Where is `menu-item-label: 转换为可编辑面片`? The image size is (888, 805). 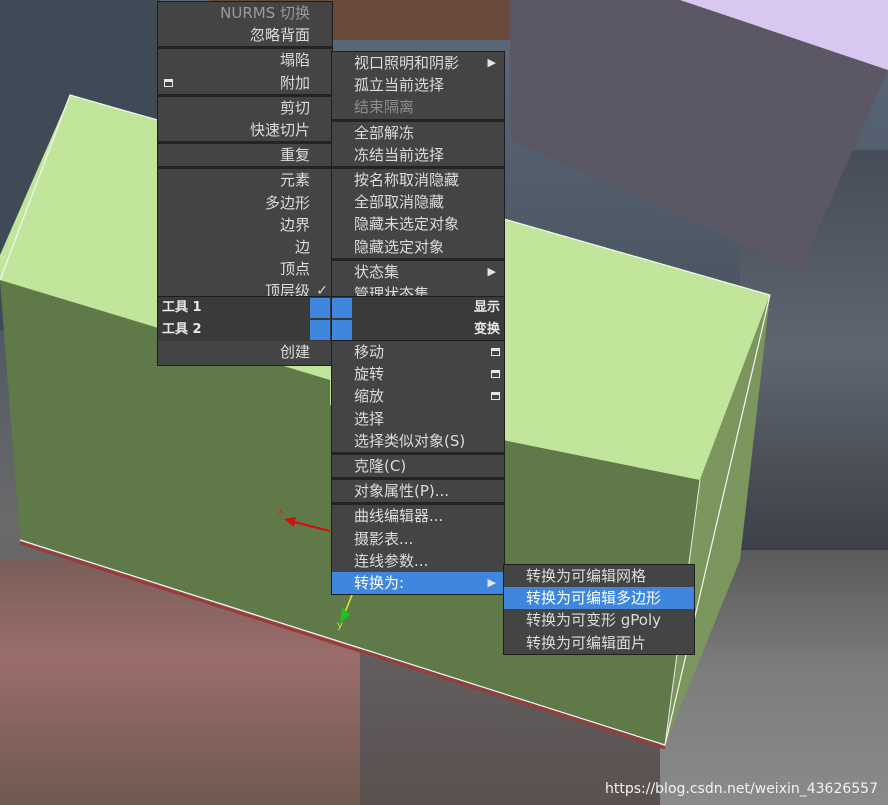
menu-item-label: 转换为可编辑面片 is located at coordinates (586, 642).